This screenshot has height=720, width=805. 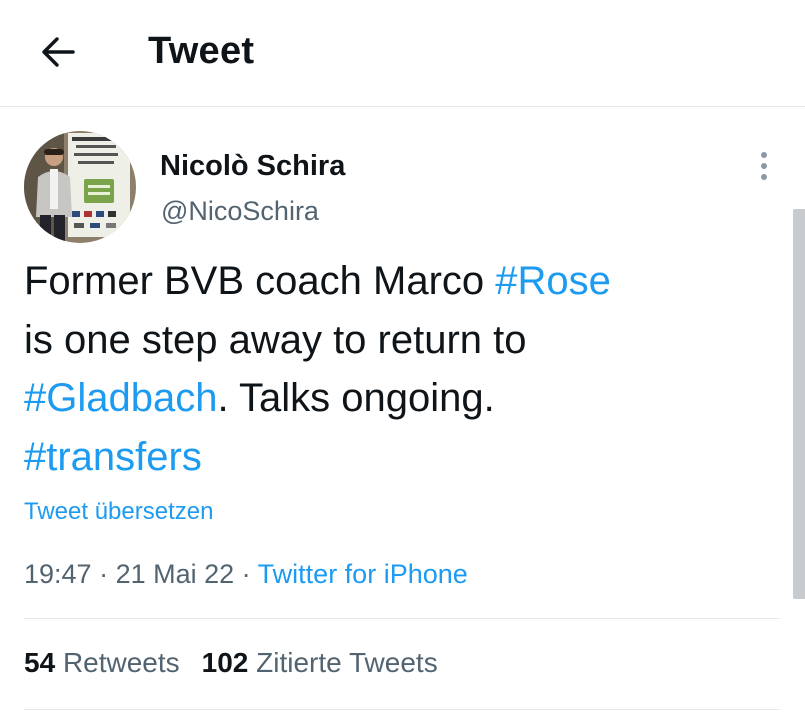 I want to click on translate-tweet-link: Tweet übersetzen, so click(x=118, y=512).